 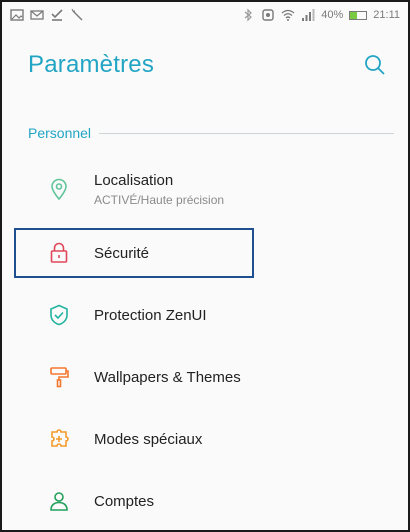 What do you see at coordinates (268, 15) in the screenshot?
I see `nfc-icon` at bounding box center [268, 15].